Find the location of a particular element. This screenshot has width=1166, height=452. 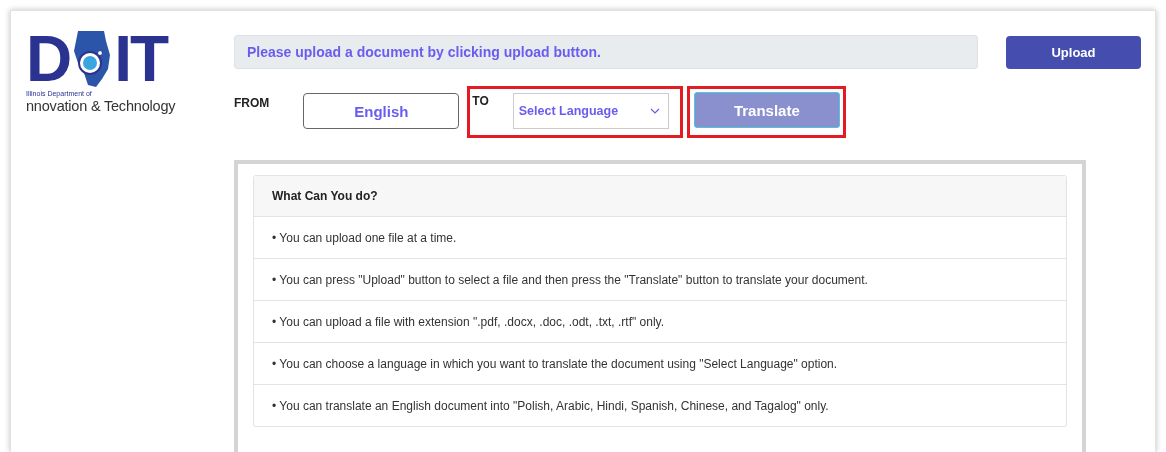

logo-letters: IT is located at coordinates (141, 59).